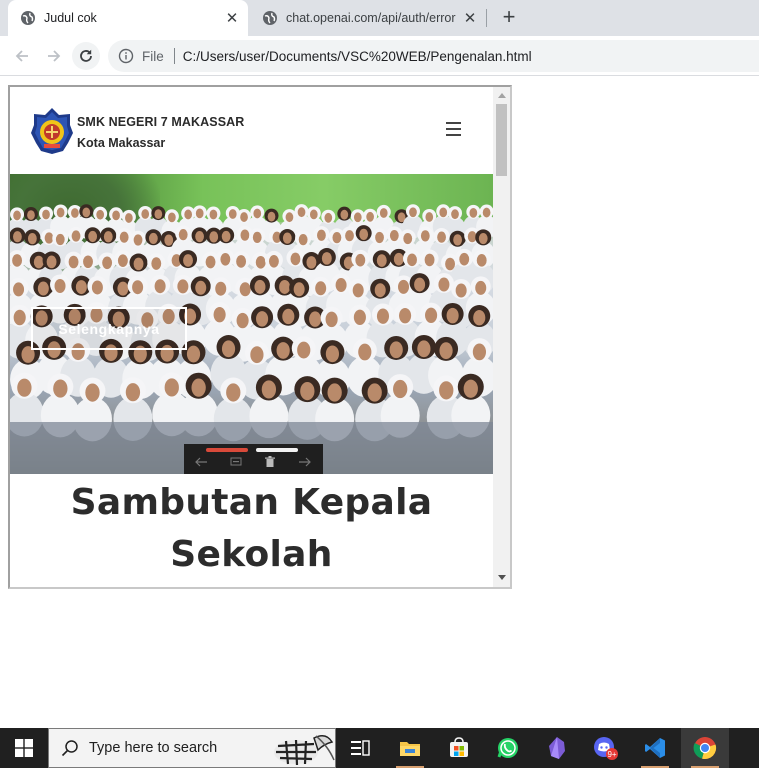 Image resolution: width=759 pixels, height=768 pixels. What do you see at coordinates (52, 131) in the screenshot?
I see `school-logo` at bounding box center [52, 131].